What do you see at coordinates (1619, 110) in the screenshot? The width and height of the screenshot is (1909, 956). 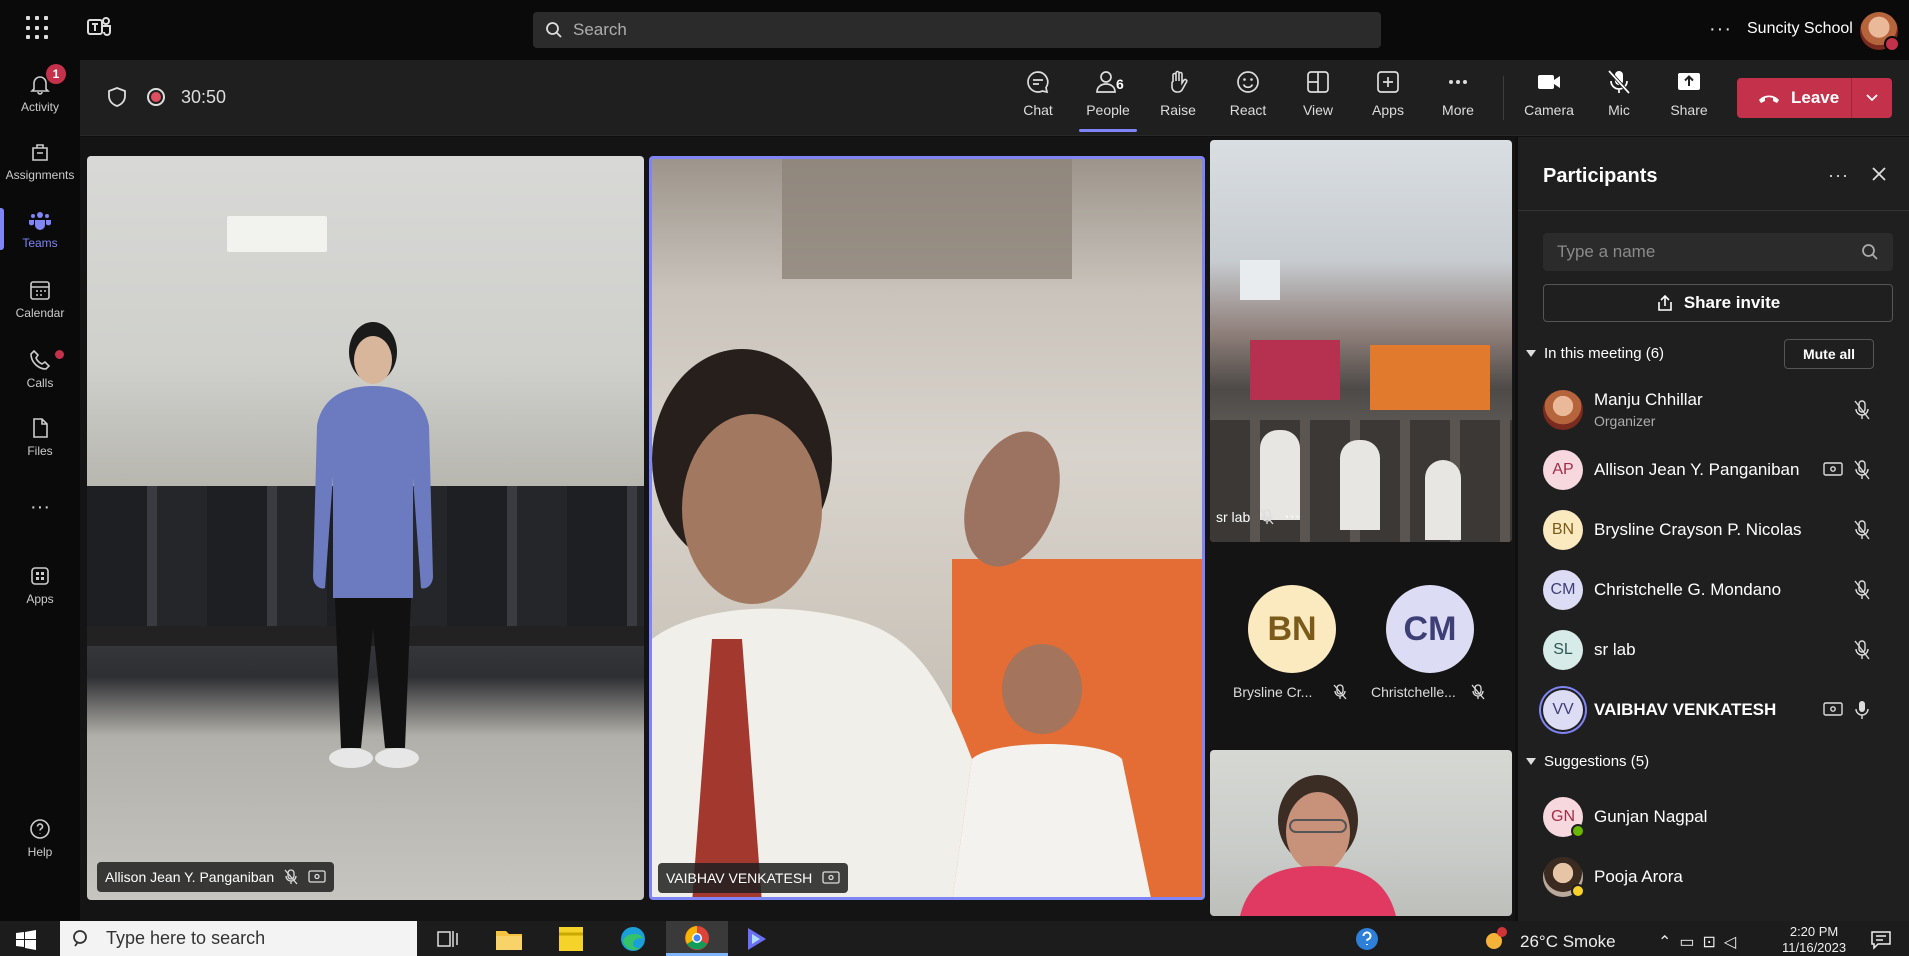 I see `mic-label: Mic` at bounding box center [1619, 110].